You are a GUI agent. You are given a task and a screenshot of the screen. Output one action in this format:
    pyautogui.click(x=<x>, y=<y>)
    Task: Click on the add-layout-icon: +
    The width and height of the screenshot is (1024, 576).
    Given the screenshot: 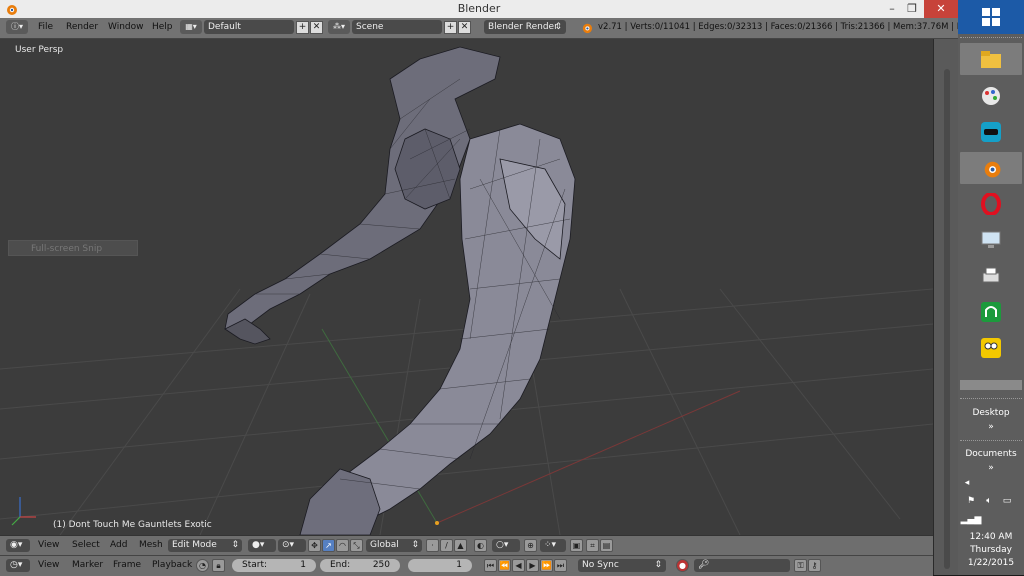 What is the action you would take?
    pyautogui.click(x=302, y=27)
    